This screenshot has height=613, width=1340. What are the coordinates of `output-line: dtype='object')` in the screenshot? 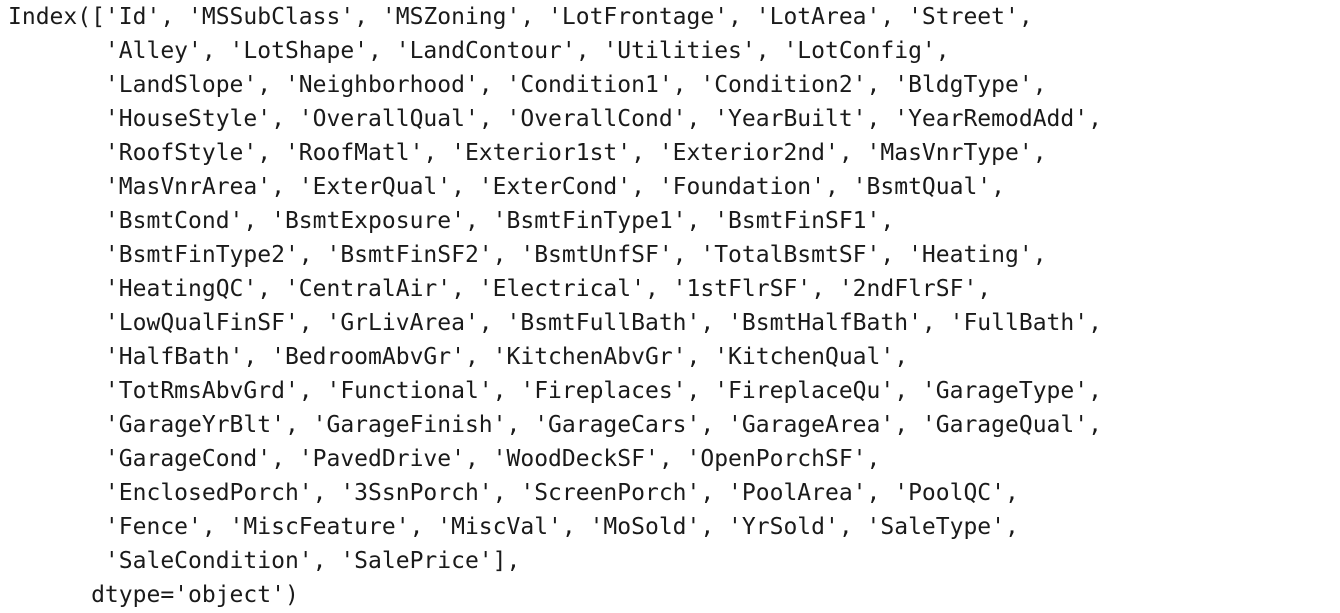 It's located at (153, 595).